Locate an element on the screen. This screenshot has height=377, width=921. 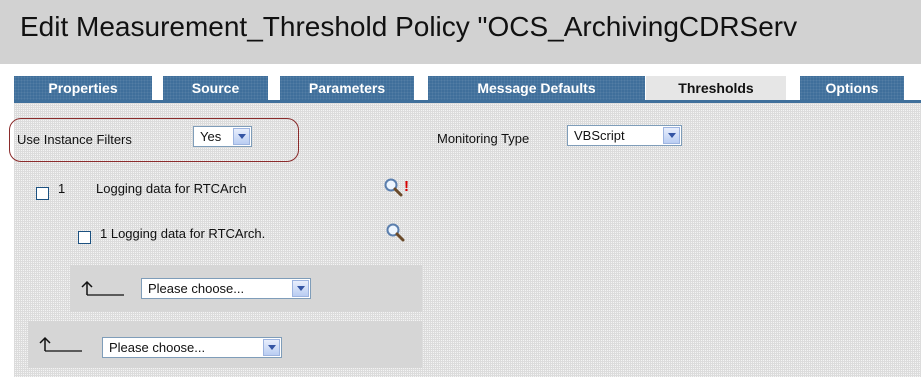
use-instance-filters-value: Yes is located at coordinates (211, 136).